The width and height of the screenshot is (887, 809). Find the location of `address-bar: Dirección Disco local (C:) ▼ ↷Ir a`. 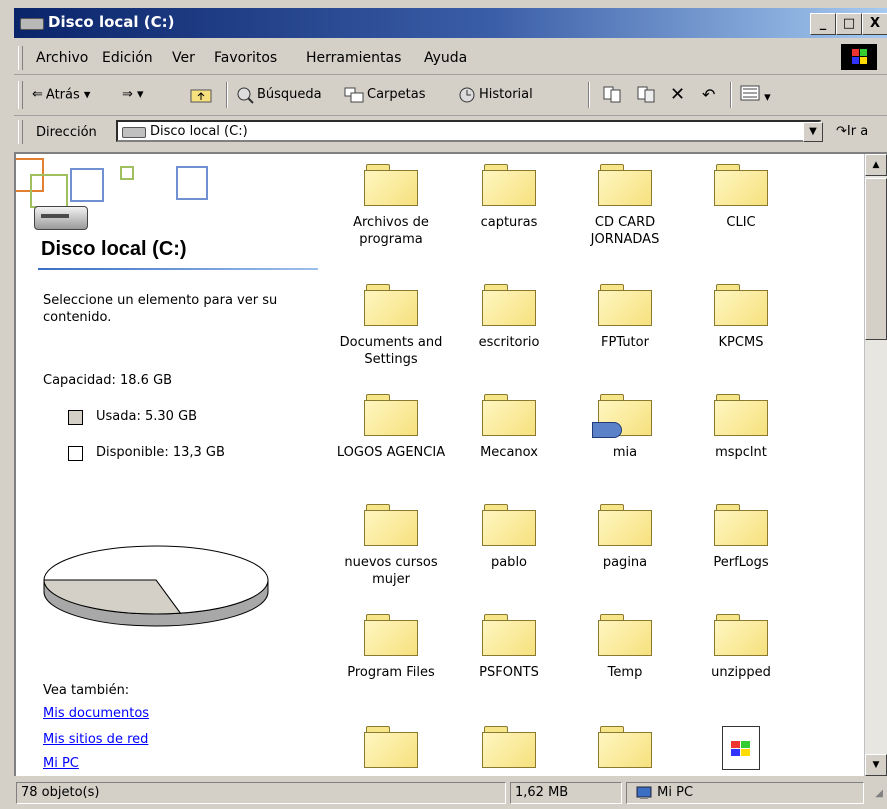

address-bar: Dirección Disco local (C:) ▼ ↷Ir a is located at coordinates (450, 132).